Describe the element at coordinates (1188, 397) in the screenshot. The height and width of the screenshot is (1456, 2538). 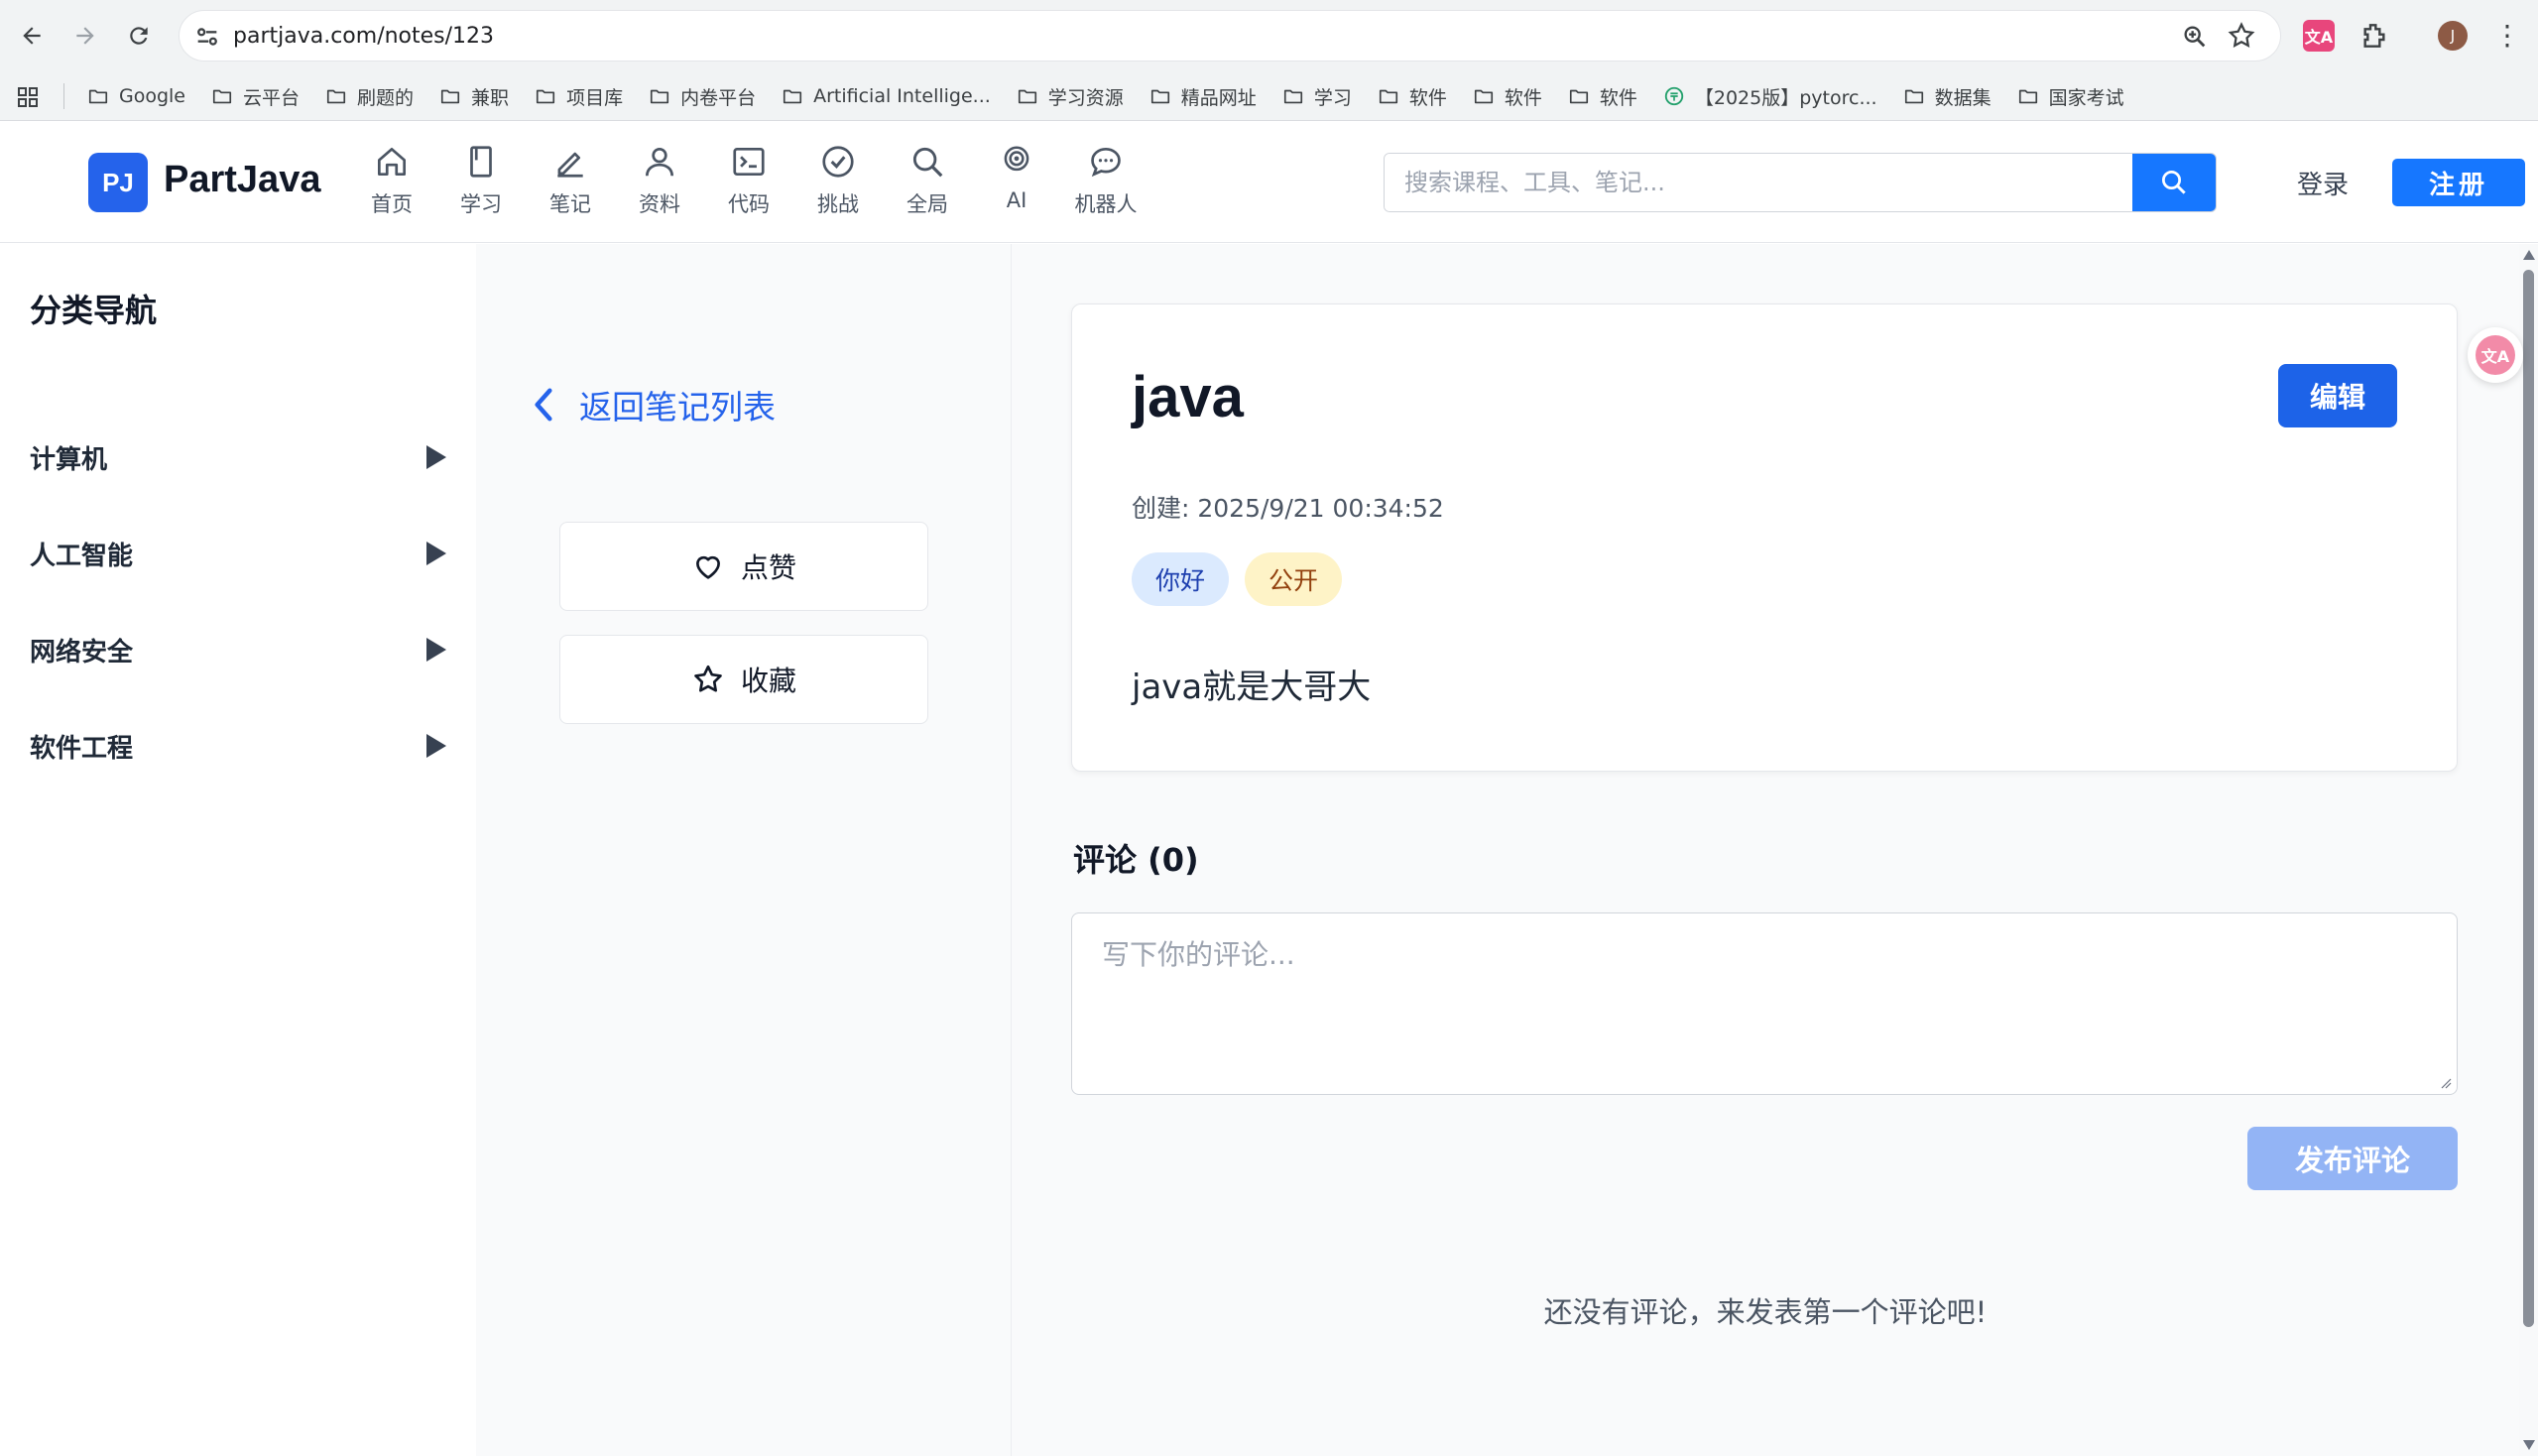
I see `note-title: java` at that location.